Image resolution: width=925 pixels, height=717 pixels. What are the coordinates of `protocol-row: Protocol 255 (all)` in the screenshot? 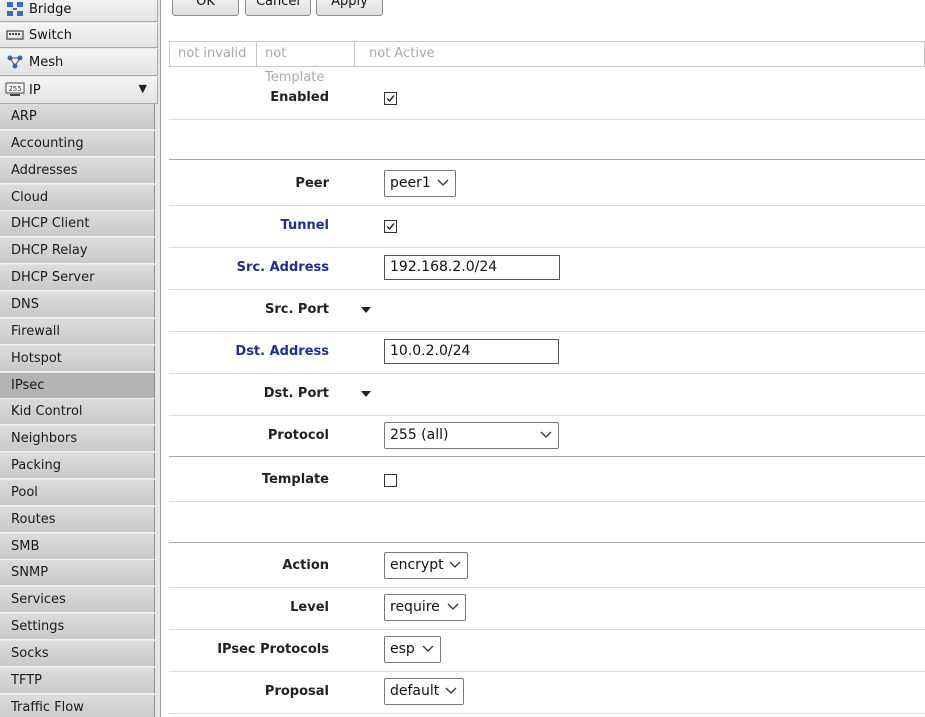 It's located at (547, 436).